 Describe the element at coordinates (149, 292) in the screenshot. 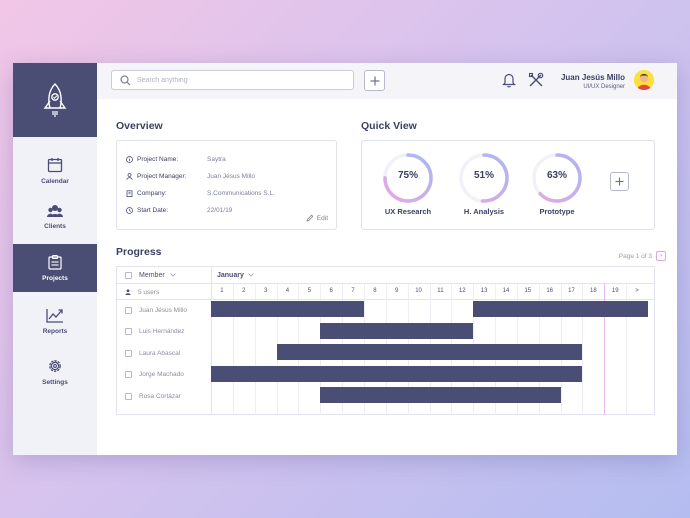

I see `users-count-label: 5 users` at that location.